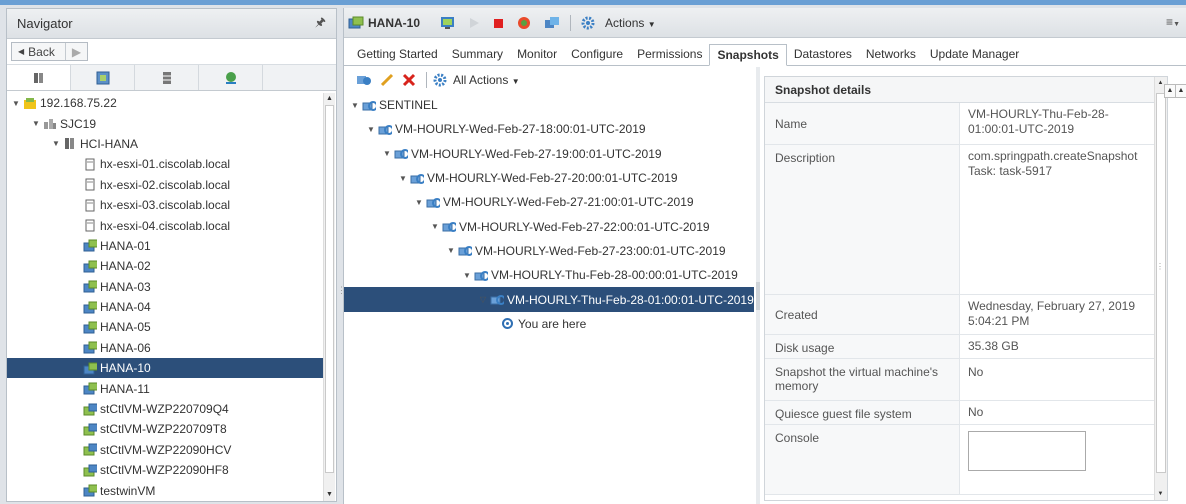 This screenshot has height=504, width=1186. Describe the element at coordinates (165, 489) in the screenshot. I see `tree-item: testwinVM` at that location.